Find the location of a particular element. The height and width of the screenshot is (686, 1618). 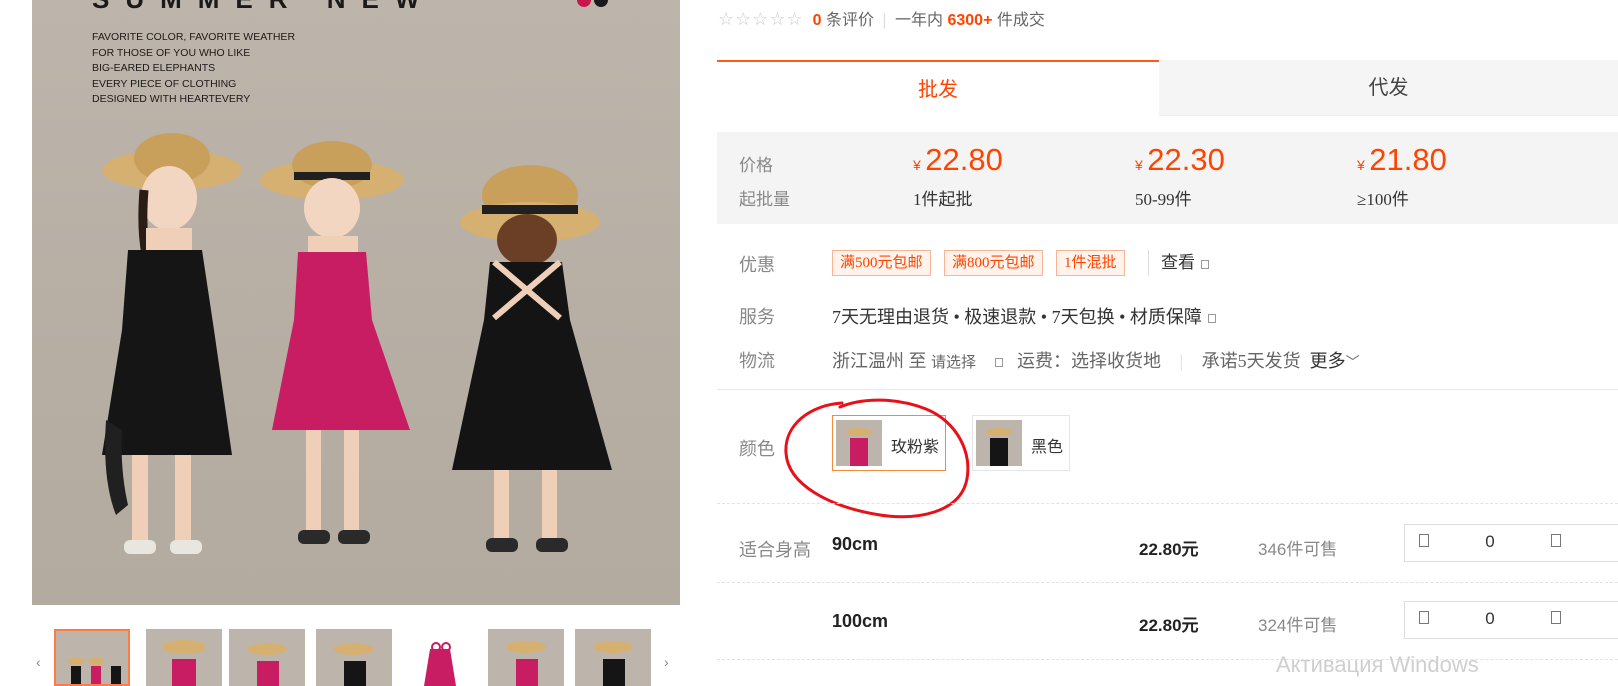

price-label: 价格 is located at coordinates (756, 165).